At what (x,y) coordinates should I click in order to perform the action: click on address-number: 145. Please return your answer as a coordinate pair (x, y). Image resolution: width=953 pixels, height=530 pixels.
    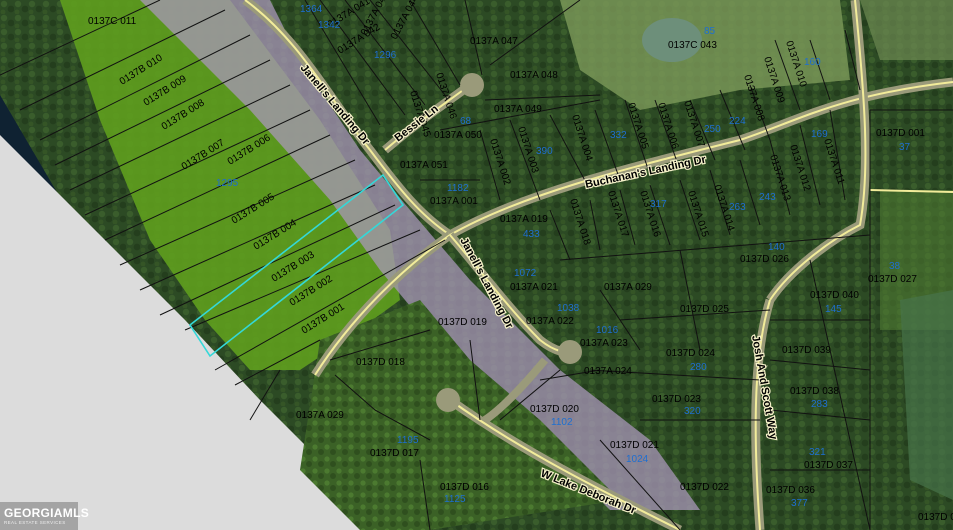
    Looking at the image, I should click on (833, 309).